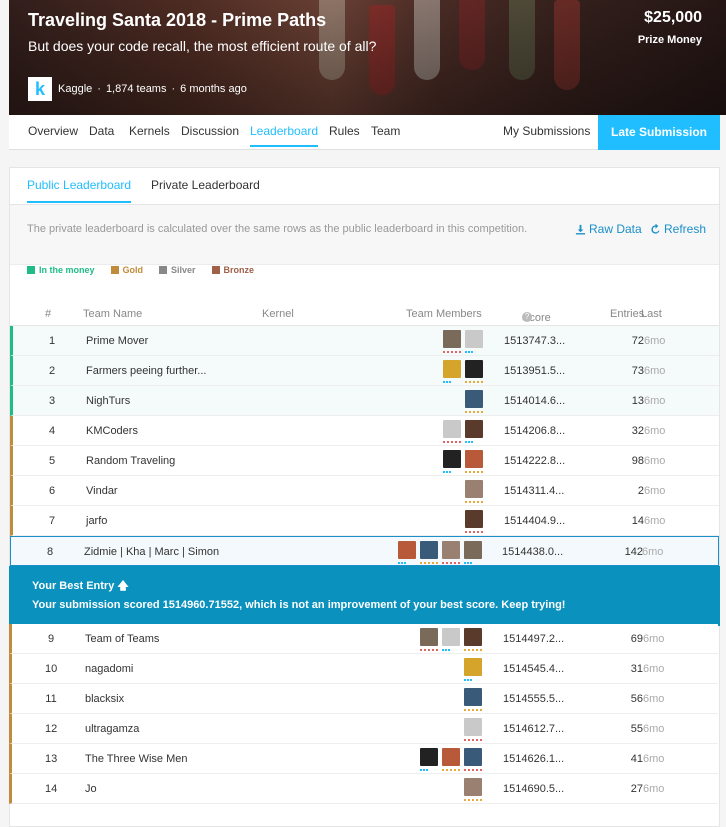 Image resolution: width=726 pixels, height=827 pixels. Describe the element at coordinates (112, 729) in the screenshot. I see `team-name: ultragamza` at that location.